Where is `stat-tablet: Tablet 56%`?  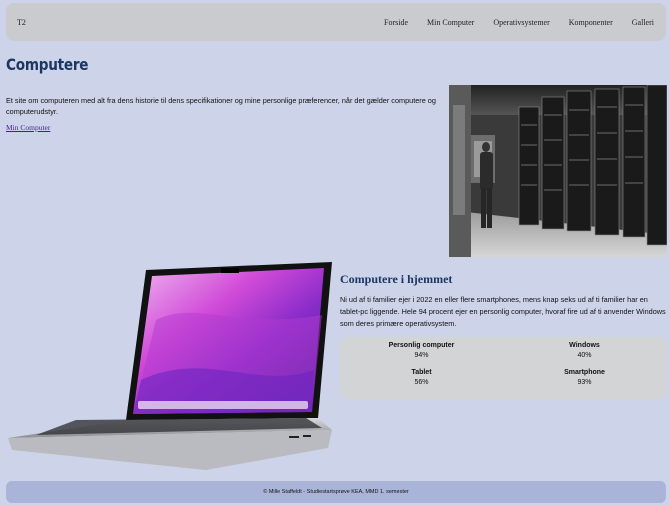
stat-tablet: Tablet 56% is located at coordinates (421, 381).